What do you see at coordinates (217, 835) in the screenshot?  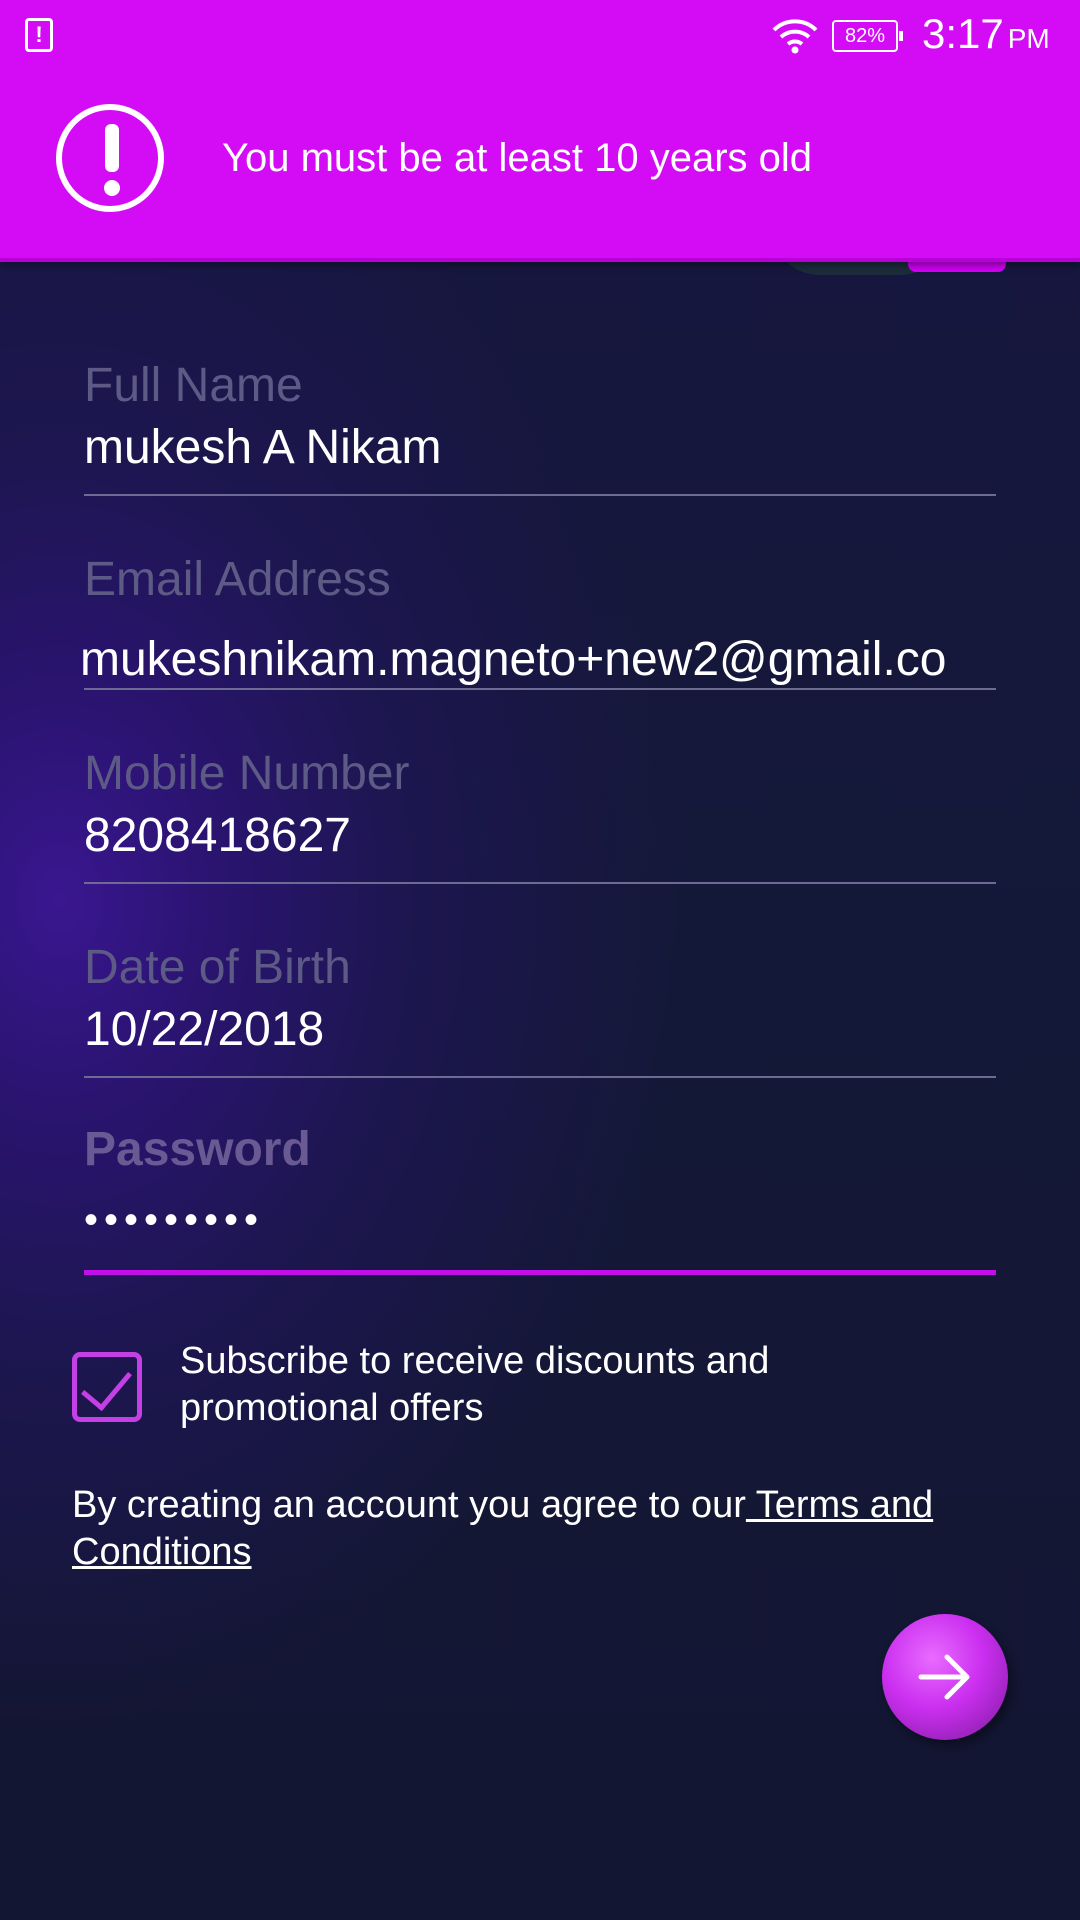 I see `mobile-number-input: 8208418627` at bounding box center [217, 835].